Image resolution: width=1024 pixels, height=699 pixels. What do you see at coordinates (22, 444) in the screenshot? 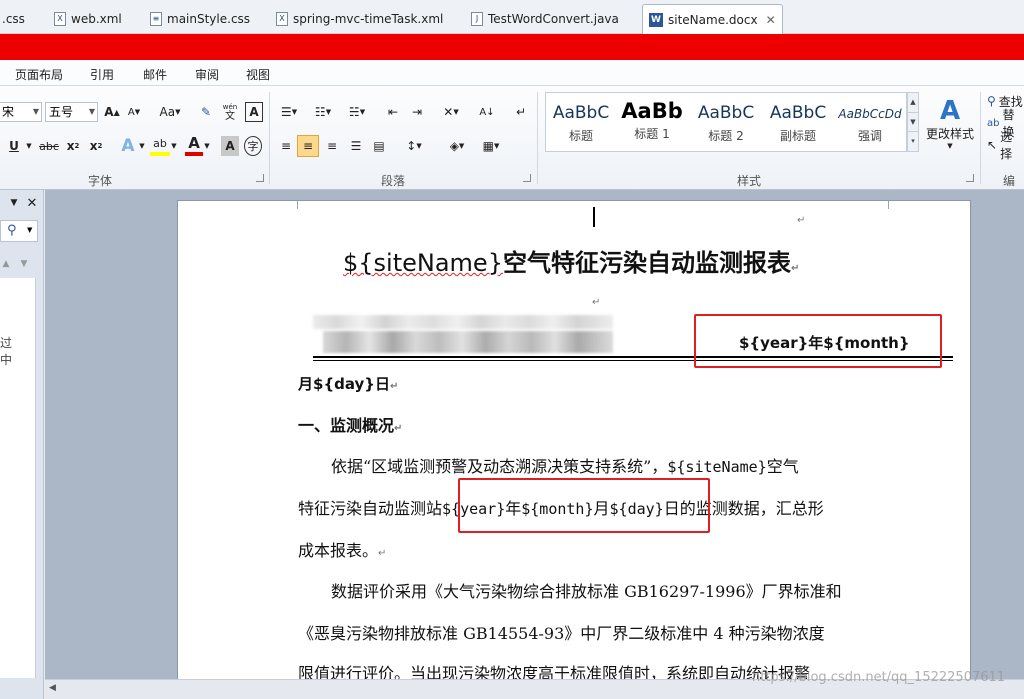
I see `navigation-pane: ▼ ✕ ⚲ ▼ ▲ ▼ 过 中` at bounding box center [22, 444].